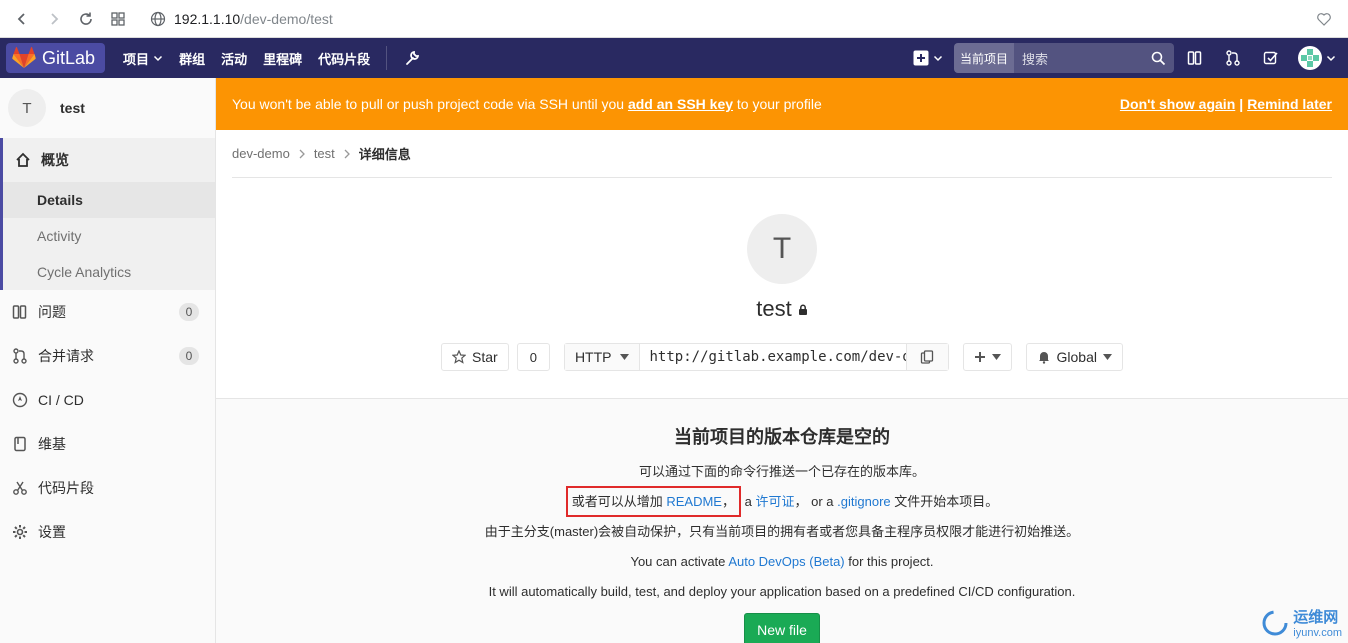  What do you see at coordinates (748, 501) in the screenshot?
I see `a-text: a` at bounding box center [748, 501].